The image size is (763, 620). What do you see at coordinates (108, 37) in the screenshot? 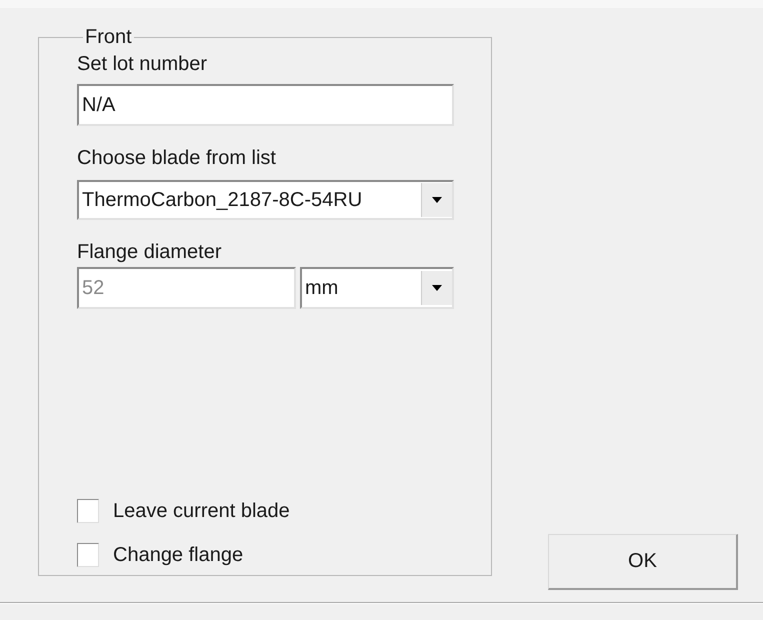
I see `group-title: Front` at bounding box center [108, 37].